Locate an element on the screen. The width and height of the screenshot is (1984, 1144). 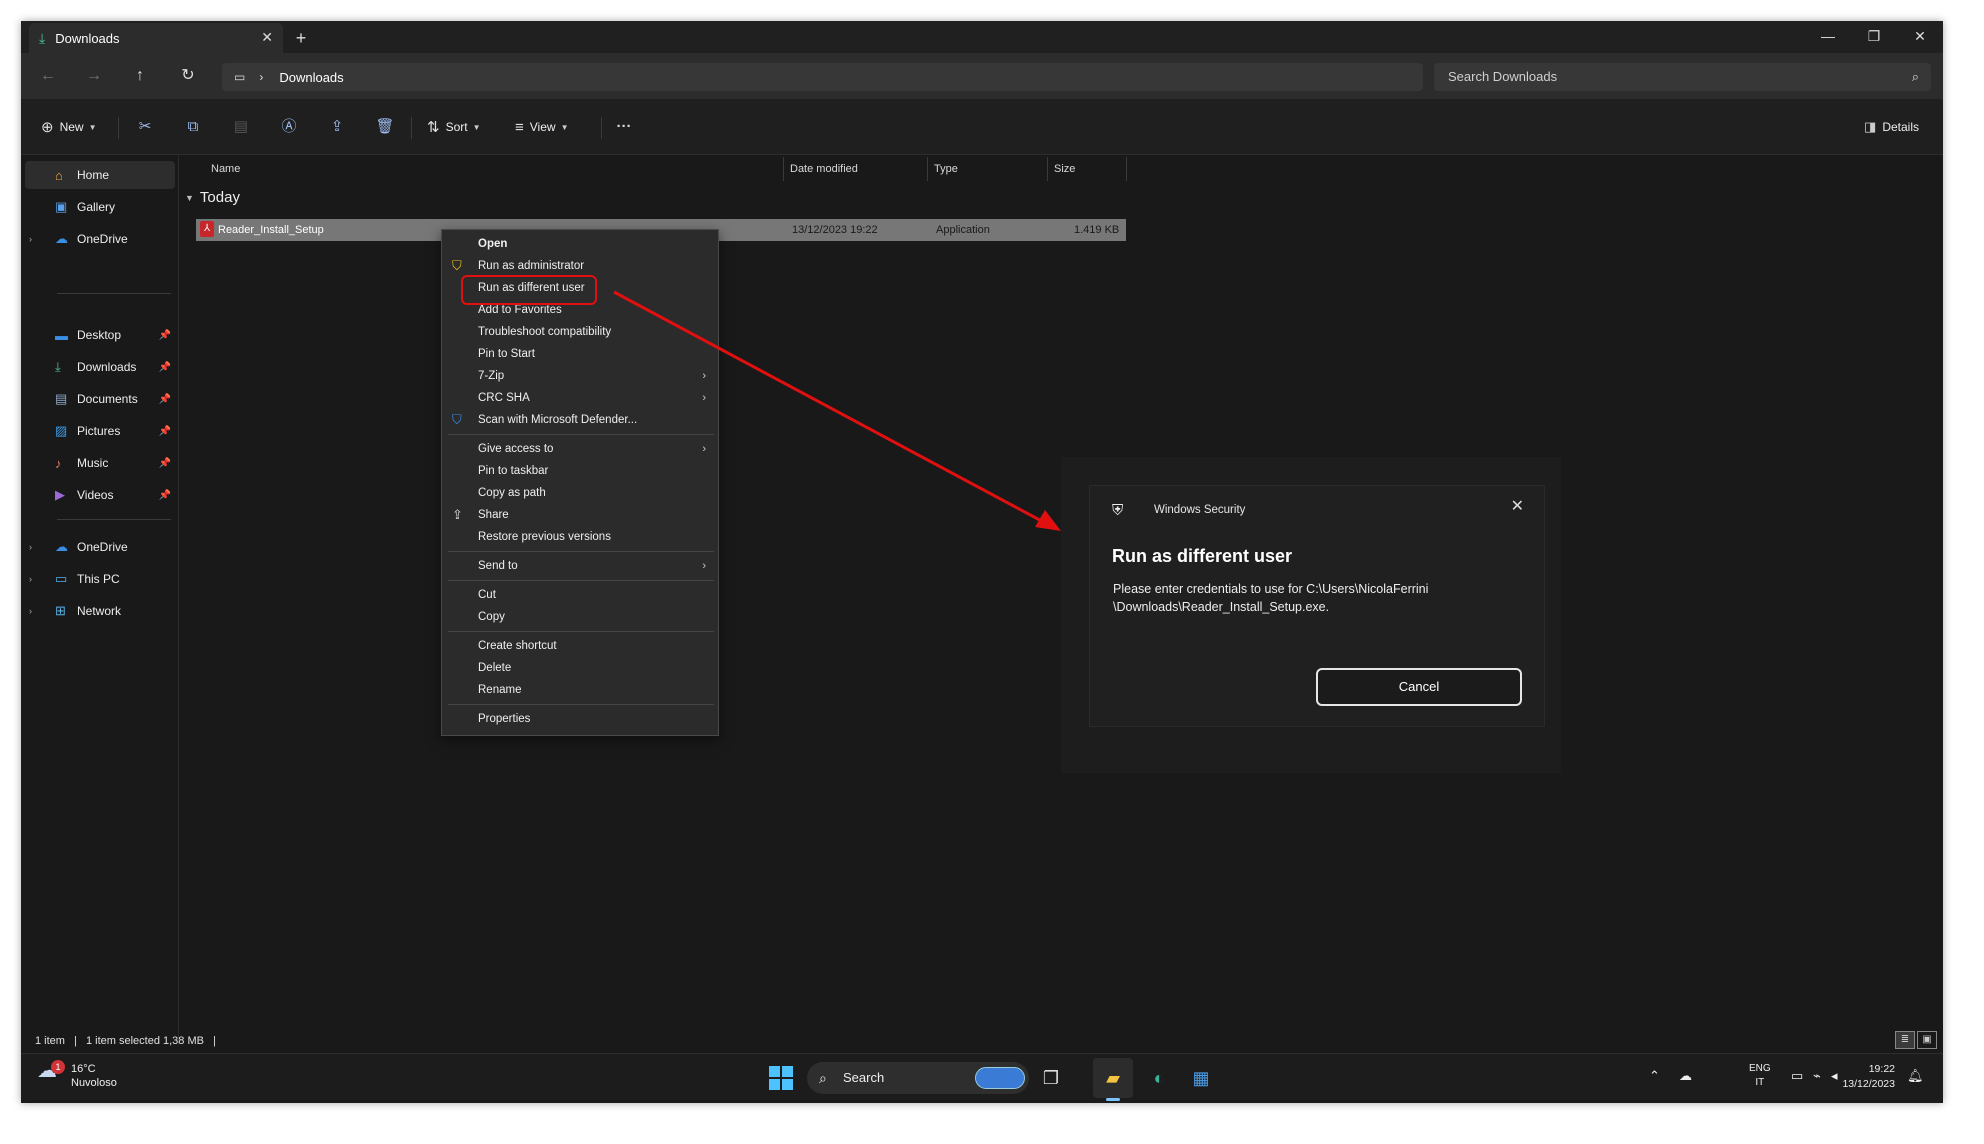
close-tab-icon: ✕ is located at coordinates (267, 37).